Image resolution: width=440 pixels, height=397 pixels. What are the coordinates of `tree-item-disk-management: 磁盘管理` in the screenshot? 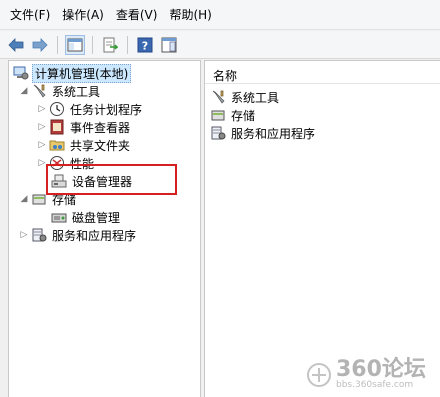 It's located at (85, 217).